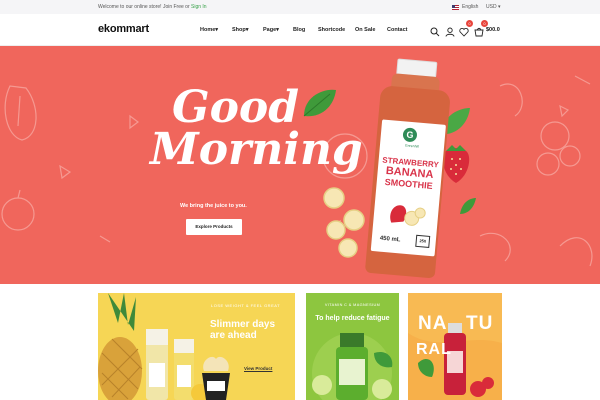 Image resolution: width=600 pixels, height=400 pixels. Describe the element at coordinates (246, 305) in the screenshot. I see `banner-kicker: LOSE WEIGHT & FEEL GREAT` at that location.